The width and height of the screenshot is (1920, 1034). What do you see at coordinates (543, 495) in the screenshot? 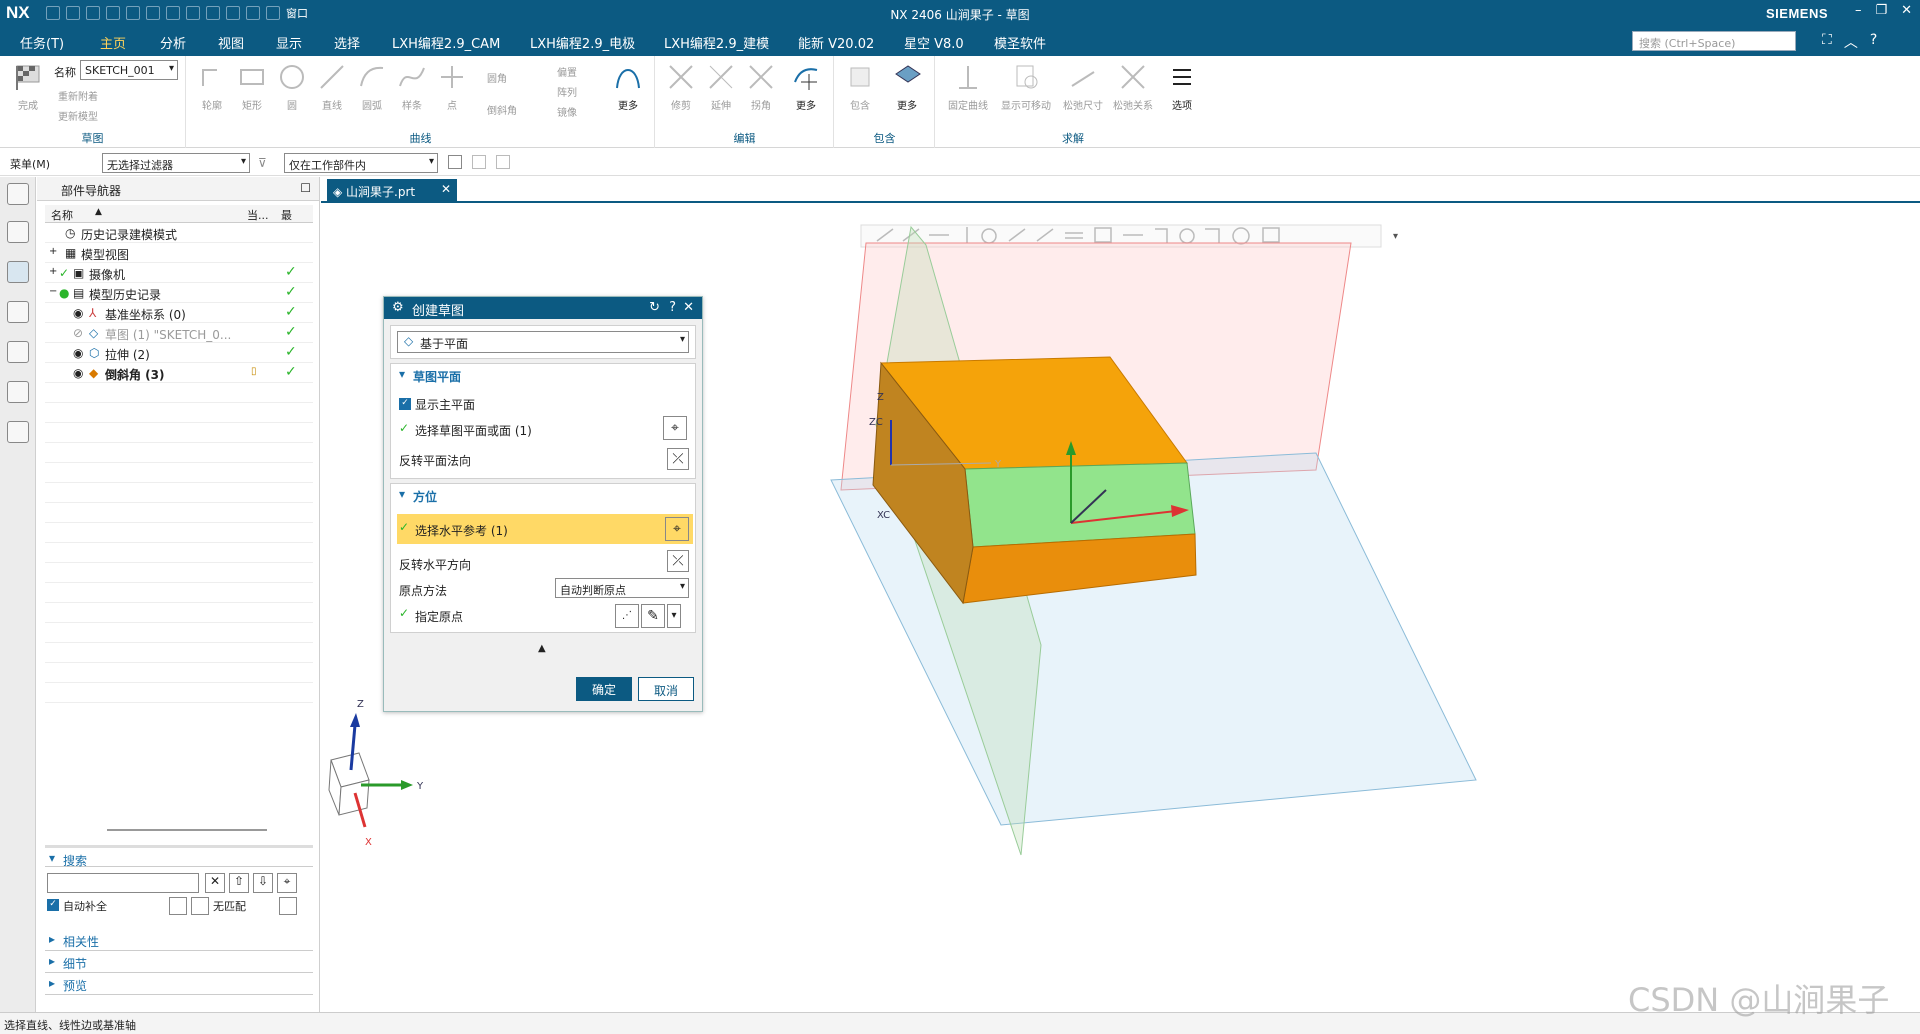
I see `orientation-header: 方位` at bounding box center [543, 495].